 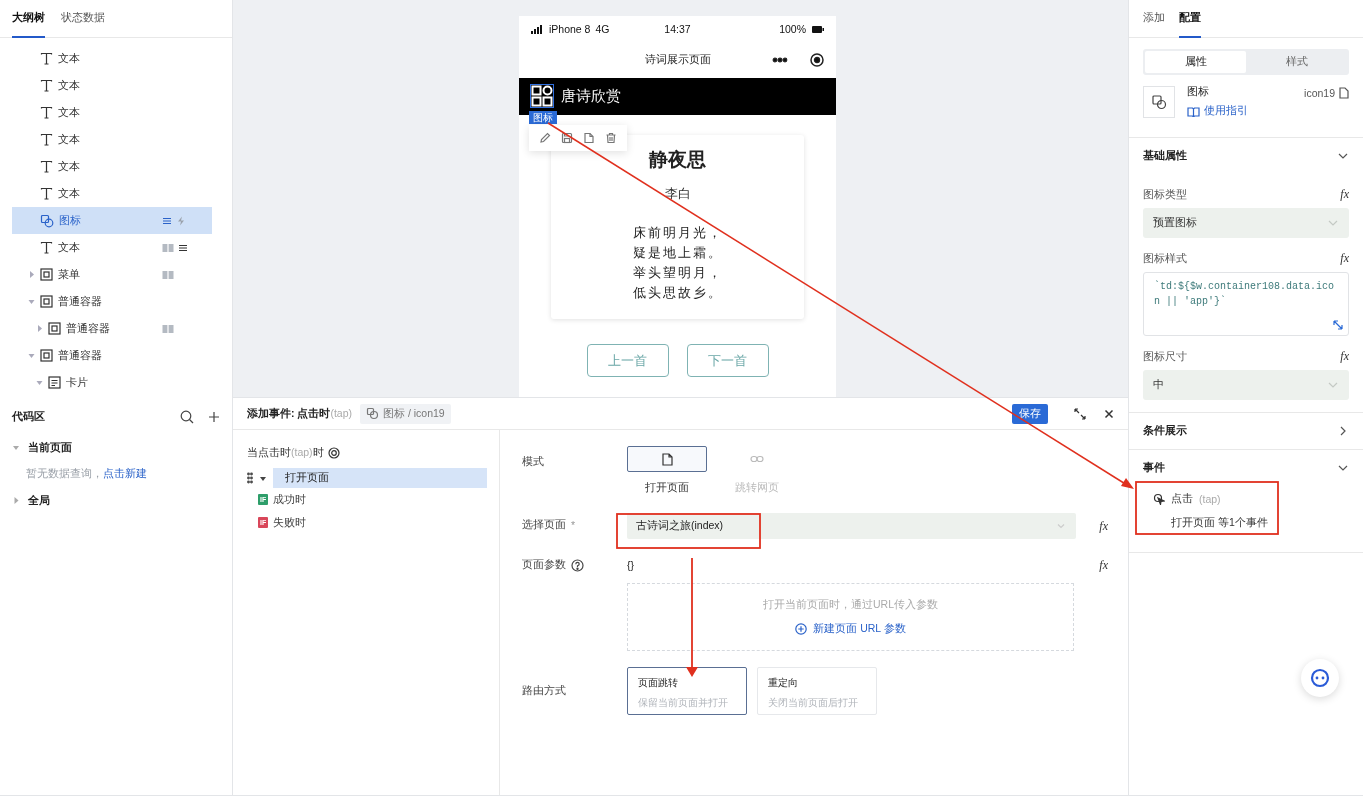 I want to click on params-value: {}, so click(x=631, y=565).